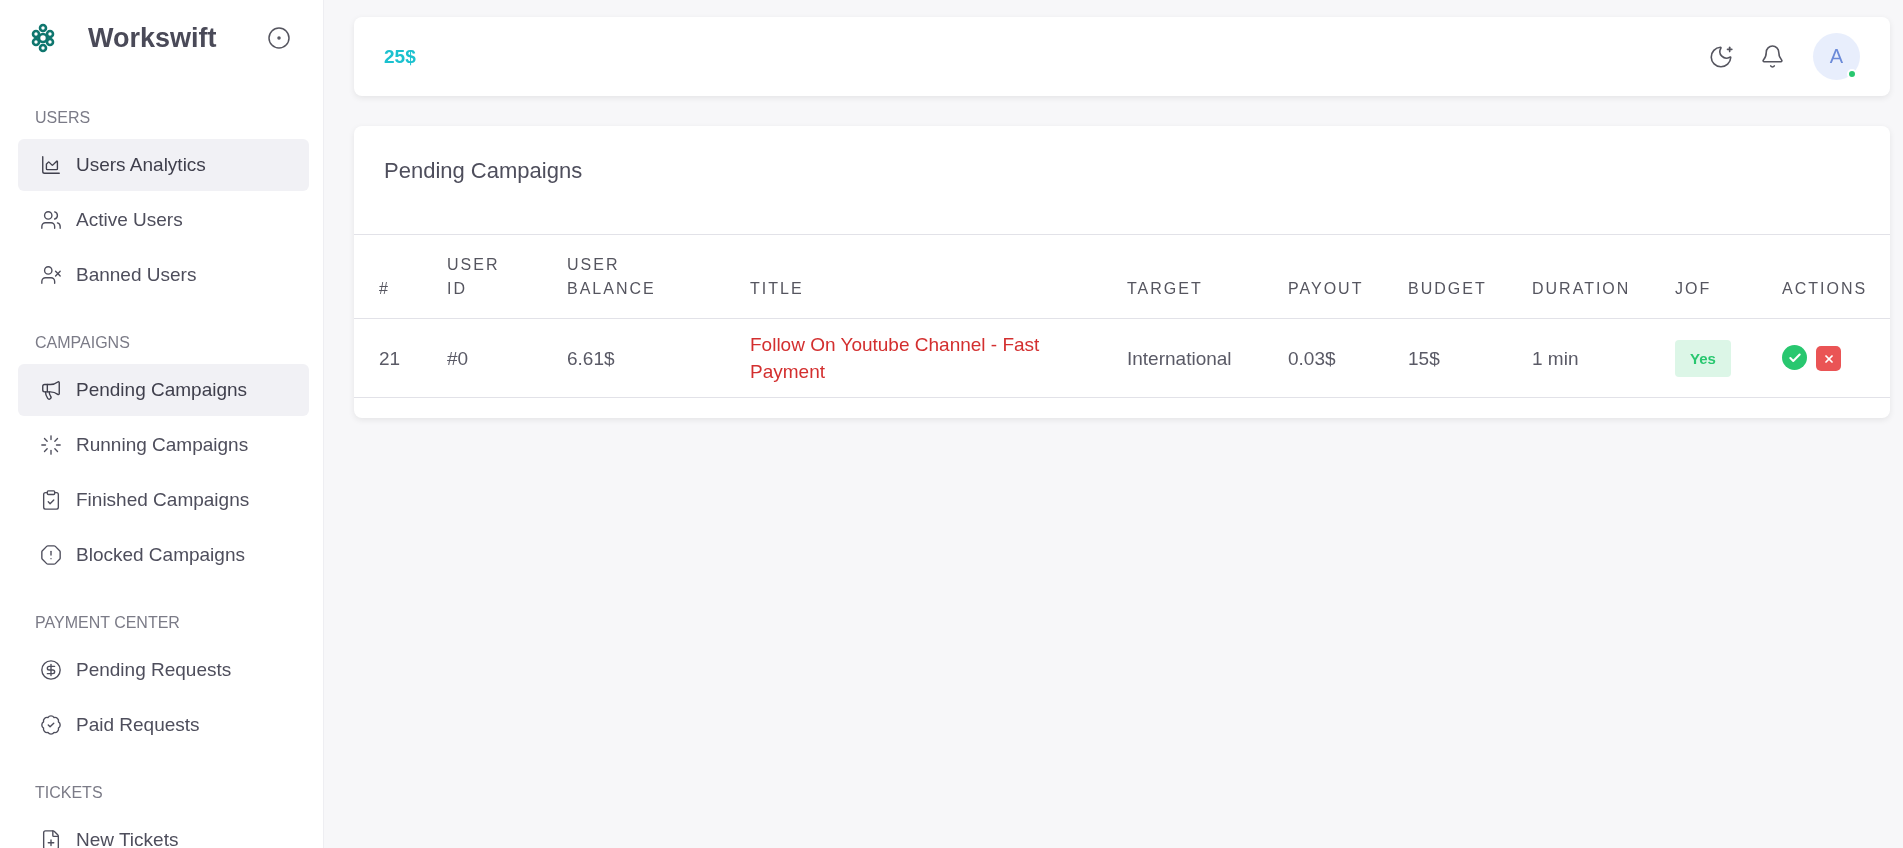 The image size is (1903, 848). I want to click on close-icon, so click(1828, 358).